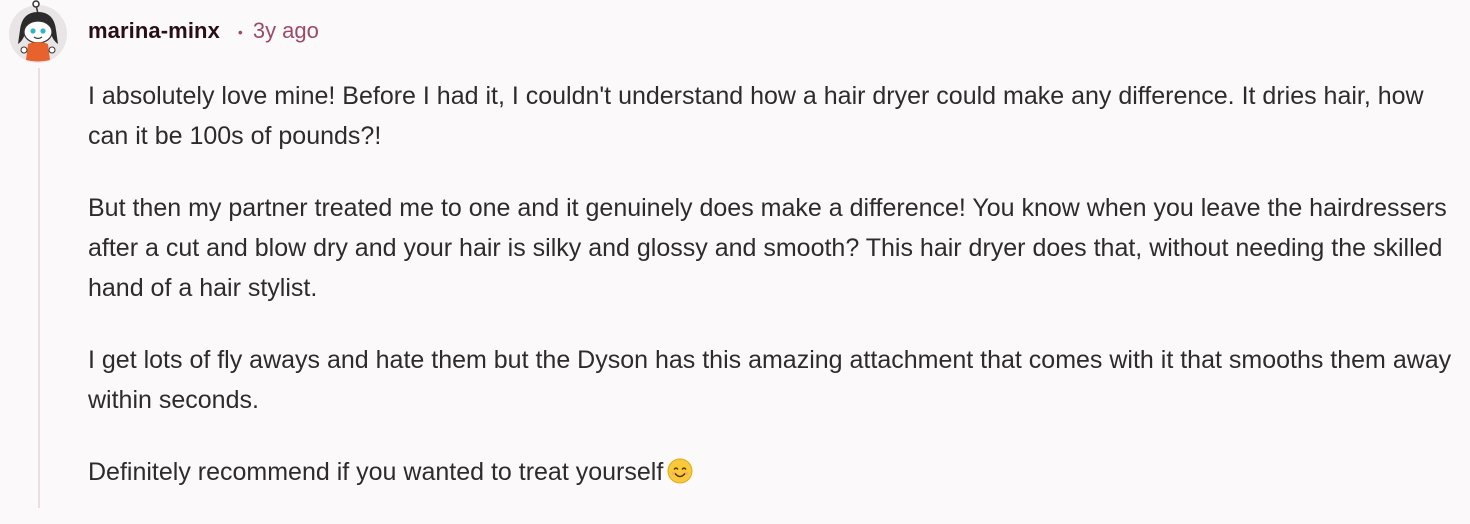 The image size is (1470, 524). What do you see at coordinates (286, 31) in the screenshot?
I see `comment-timestamp: 3y ago` at bounding box center [286, 31].